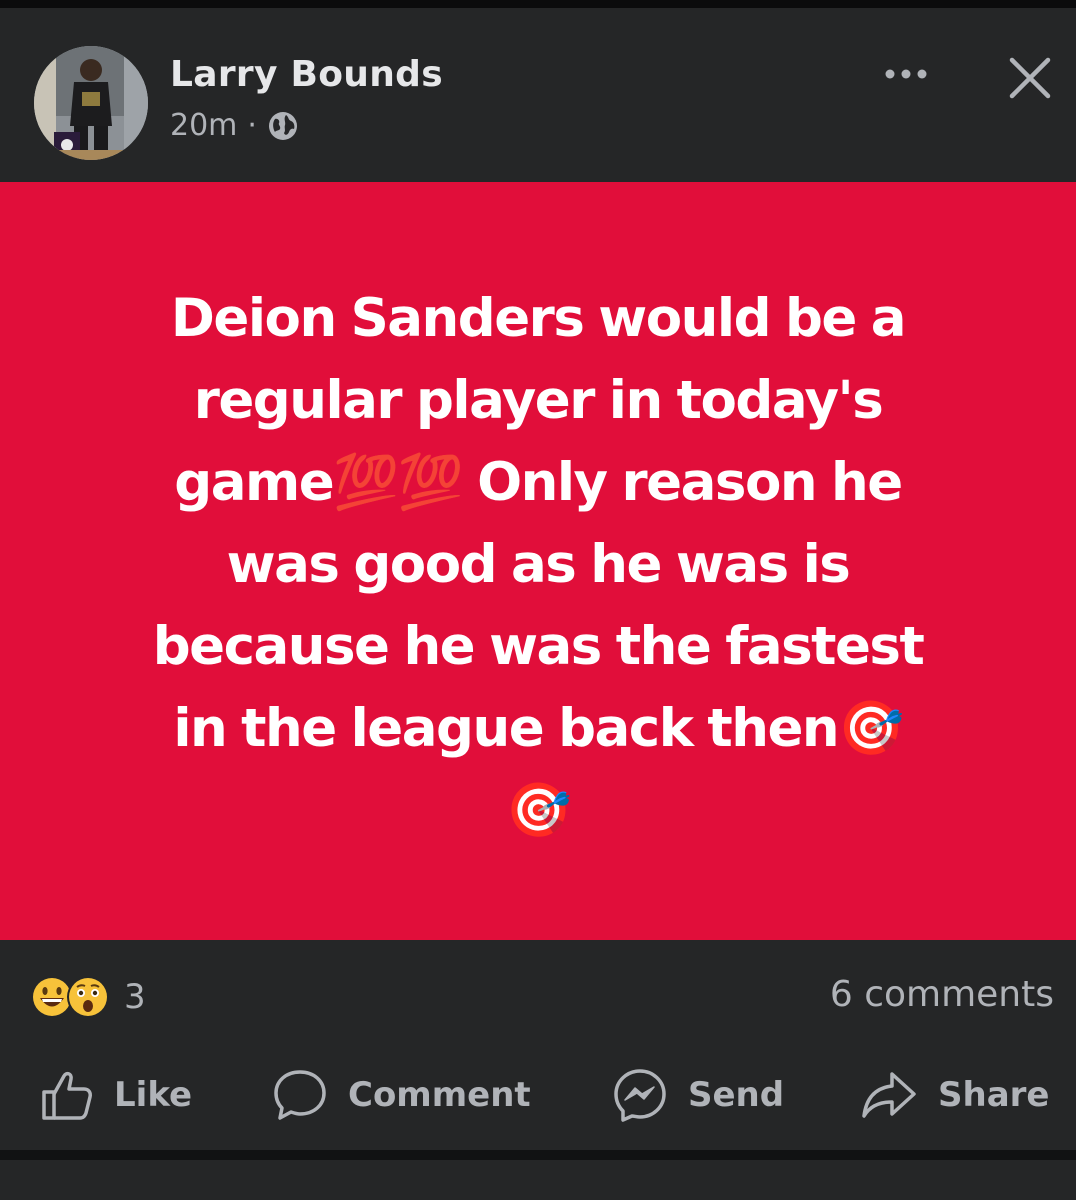 This screenshot has height=1200, width=1076. I want to click on share-arrow-icon, so click(889, 1095).